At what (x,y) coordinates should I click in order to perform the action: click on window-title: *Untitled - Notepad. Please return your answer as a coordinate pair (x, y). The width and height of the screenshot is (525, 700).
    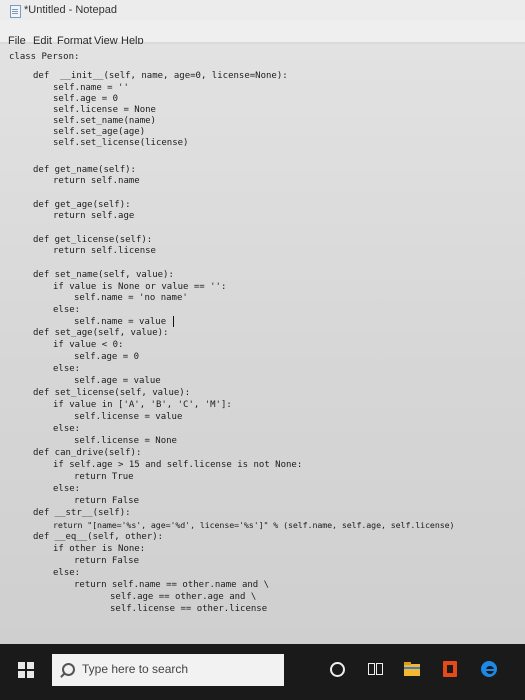
    Looking at the image, I should click on (70, 10).